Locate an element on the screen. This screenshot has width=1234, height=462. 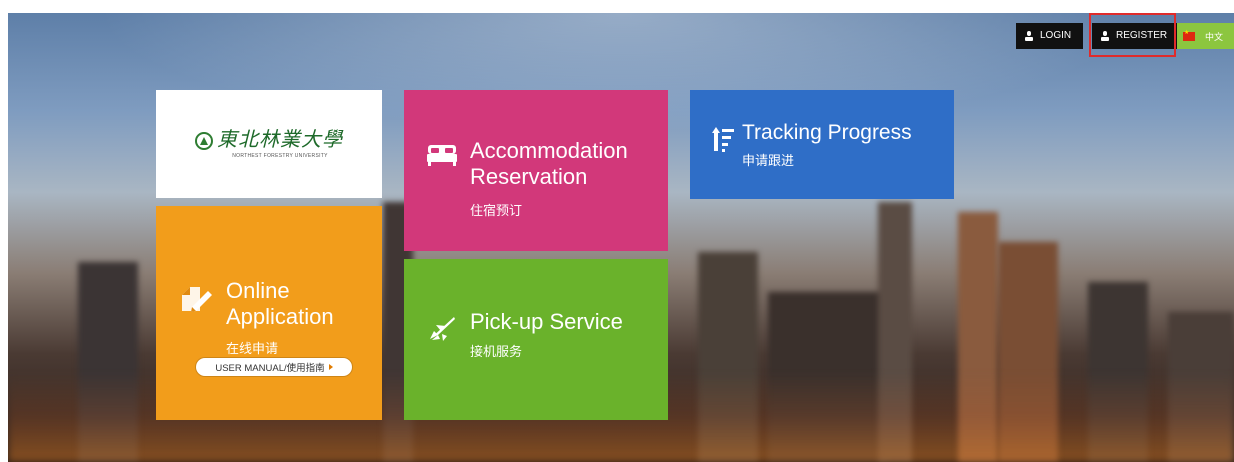
accommodation-subtitle: 住宿预订 is located at coordinates (496, 210).